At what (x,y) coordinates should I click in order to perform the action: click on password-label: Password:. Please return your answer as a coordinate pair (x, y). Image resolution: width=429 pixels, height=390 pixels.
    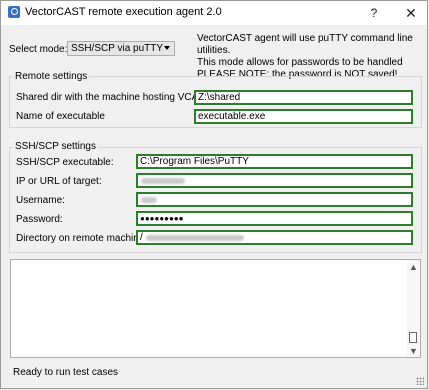
    Looking at the image, I should click on (39, 219).